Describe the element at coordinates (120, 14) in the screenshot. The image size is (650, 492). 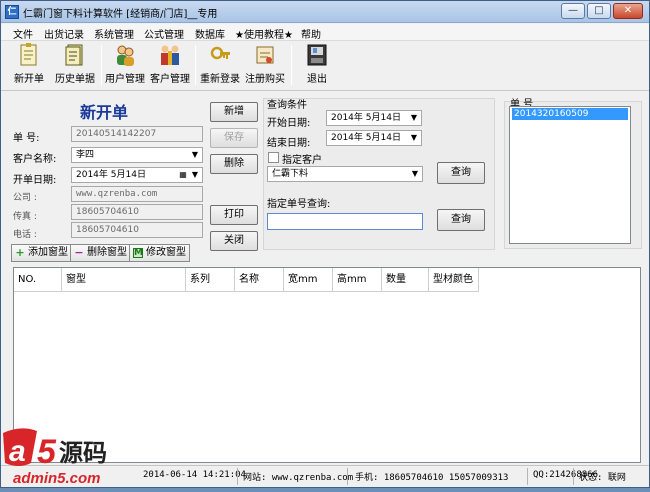
I see `window-title: 仁霸门窗下料计算软件 [经销商/门店]__专用` at that location.